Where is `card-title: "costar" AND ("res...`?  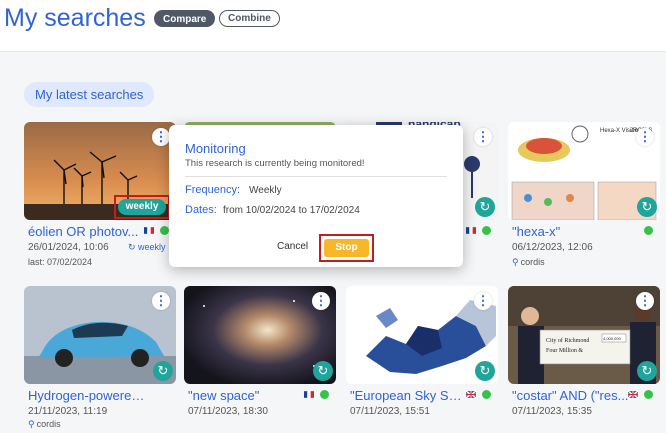 card-title: "costar" AND ("res... is located at coordinates (571, 395).